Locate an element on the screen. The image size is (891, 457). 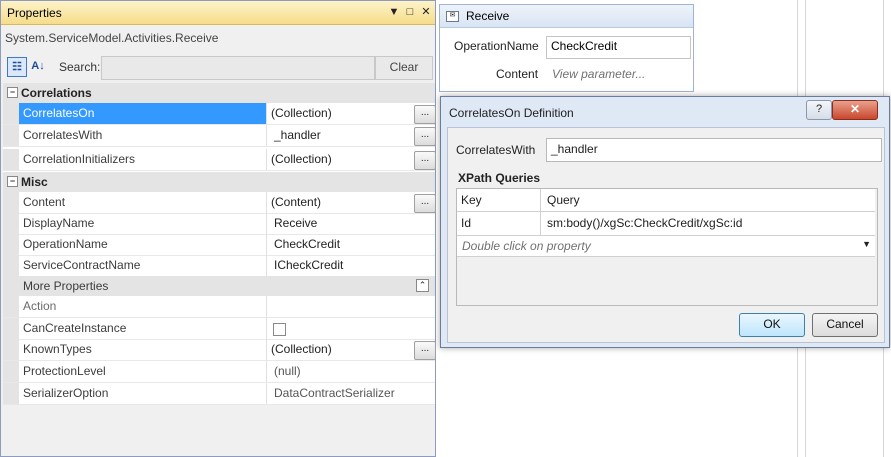
dialog-title: CorrelatesOn Definition is located at coordinates (511, 113).